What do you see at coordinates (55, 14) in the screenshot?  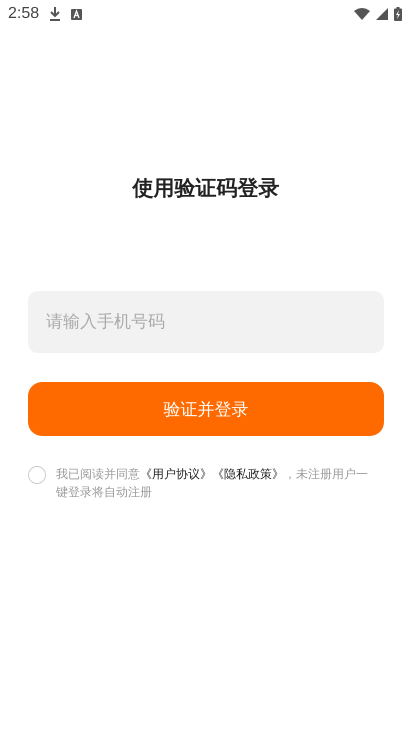 I see `download-icon` at bounding box center [55, 14].